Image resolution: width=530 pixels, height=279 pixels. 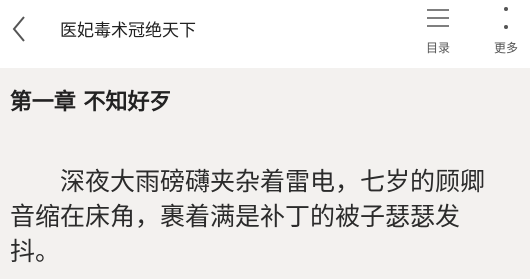 What do you see at coordinates (128, 31) in the screenshot?
I see `book-title: 医妃毒术冠绝天下` at bounding box center [128, 31].